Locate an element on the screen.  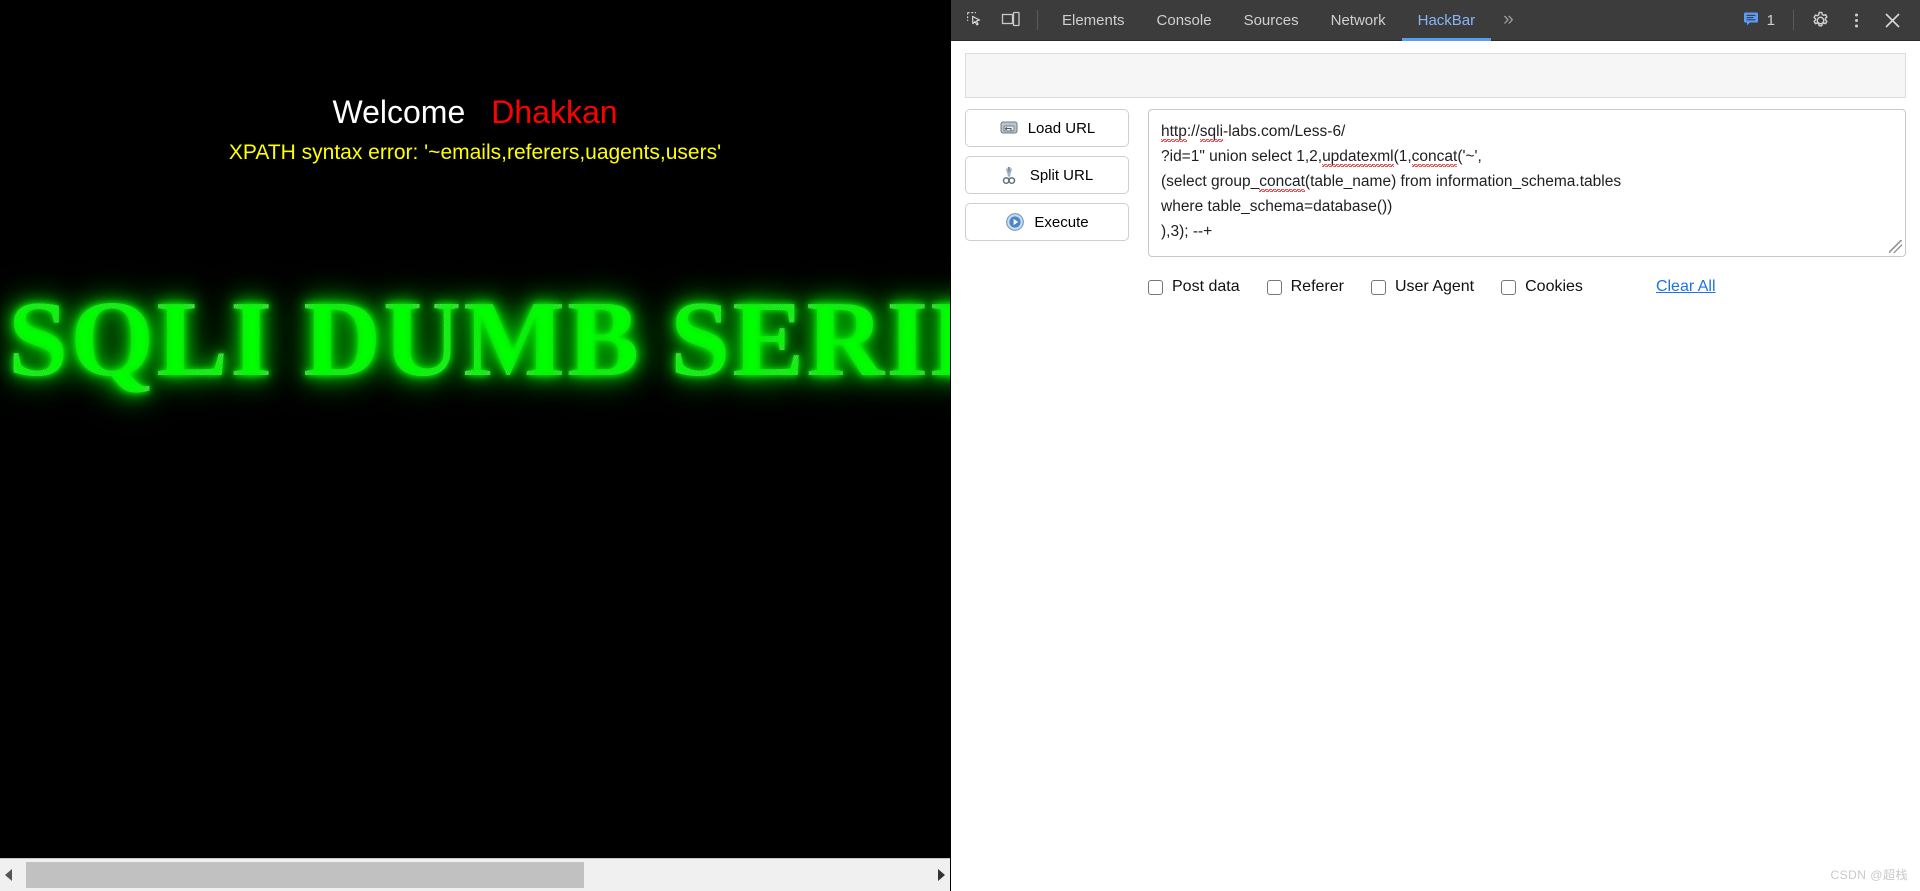
device-toolbar-icon is located at coordinates (1011, 20).